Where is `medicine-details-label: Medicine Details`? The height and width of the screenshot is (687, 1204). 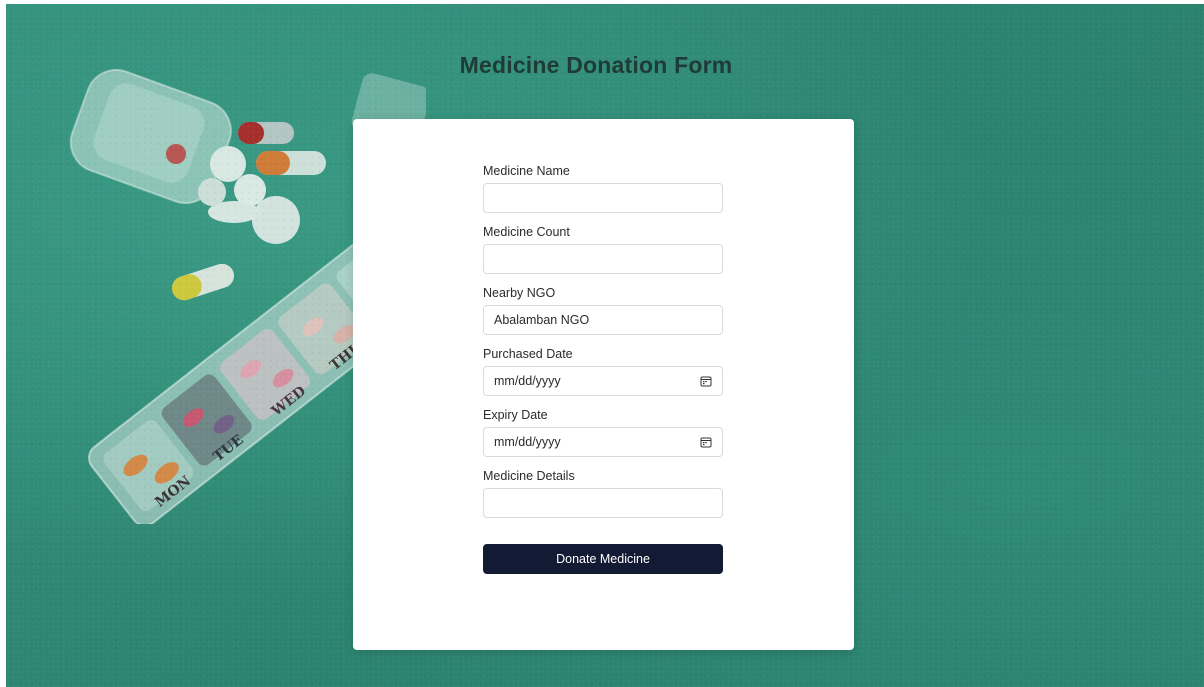
medicine-details-label: Medicine Details is located at coordinates (529, 476).